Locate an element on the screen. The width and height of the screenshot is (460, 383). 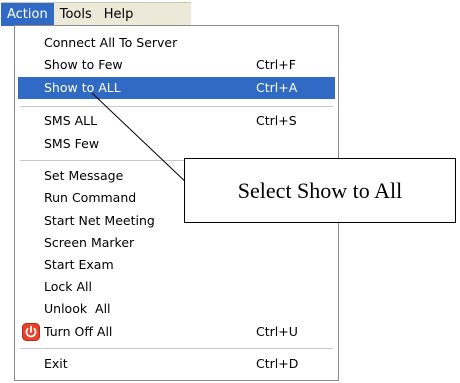
menu-item-label: Start Net Meeting is located at coordinates (99, 220).